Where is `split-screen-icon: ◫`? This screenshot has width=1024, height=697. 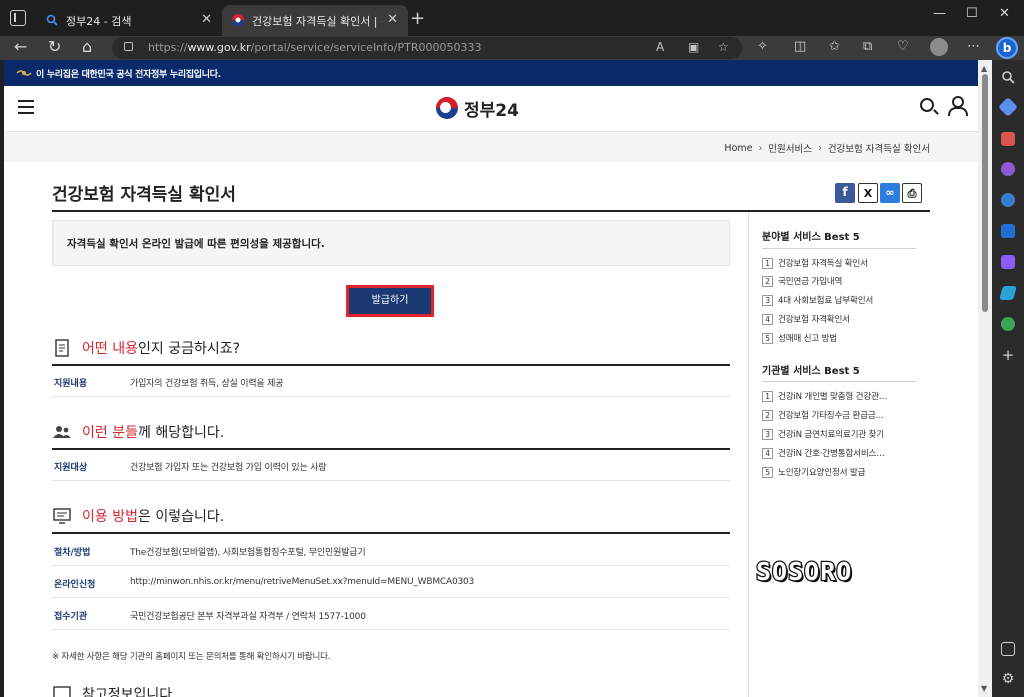
split-screen-icon: ◫ is located at coordinates (800, 46).